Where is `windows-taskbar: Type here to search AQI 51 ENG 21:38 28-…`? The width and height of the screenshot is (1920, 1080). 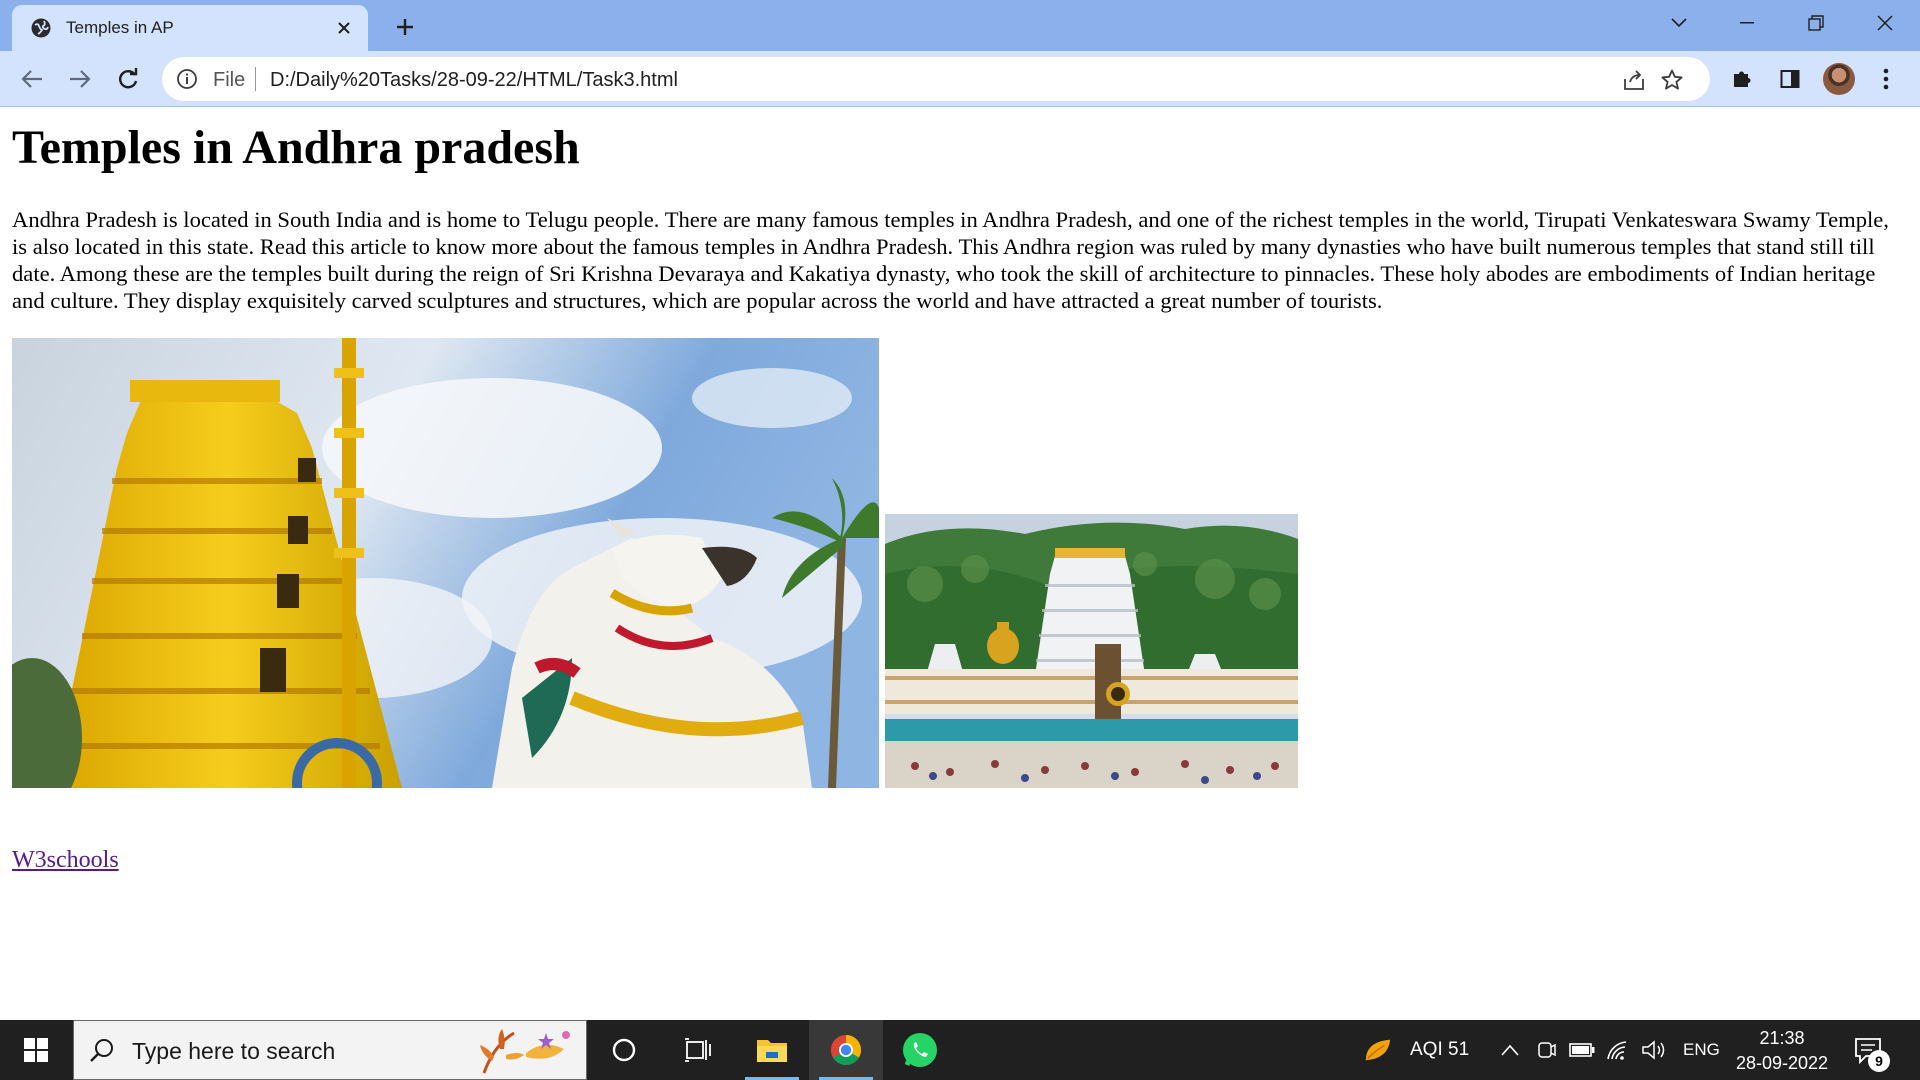
windows-taskbar: Type here to search AQI 51 ENG 21:38 28-… is located at coordinates (960, 1050).